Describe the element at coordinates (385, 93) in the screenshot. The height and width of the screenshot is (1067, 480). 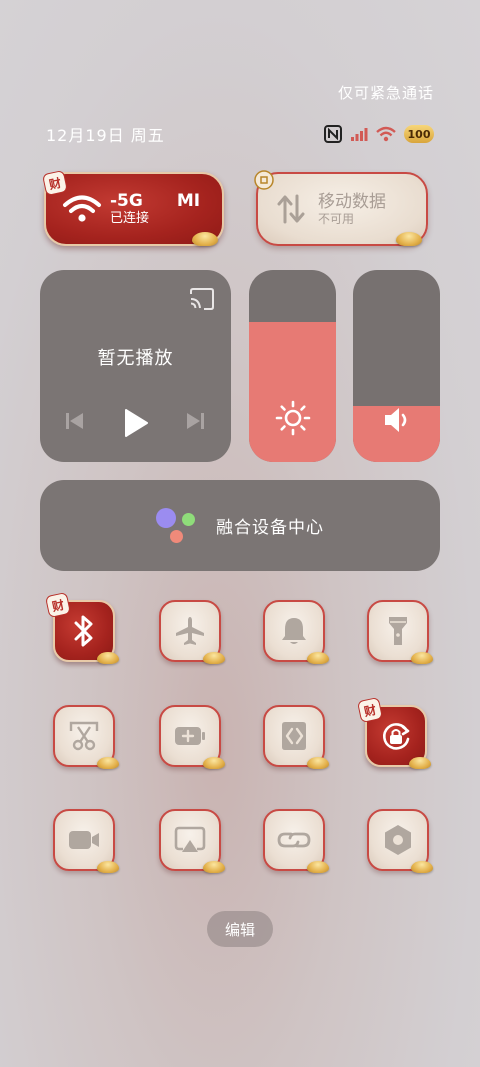
I see `emergency-call-text: 仅可紧急通话` at that location.